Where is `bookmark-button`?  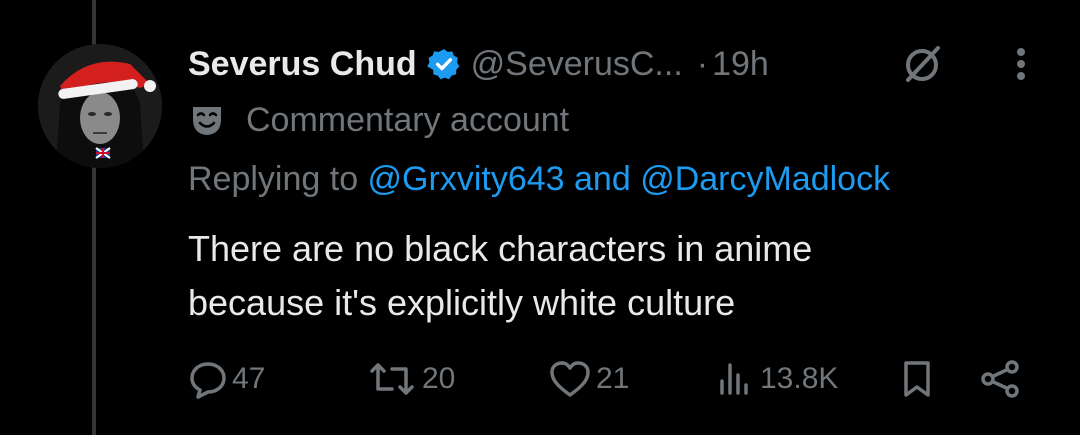 bookmark-button is located at coordinates (917, 379).